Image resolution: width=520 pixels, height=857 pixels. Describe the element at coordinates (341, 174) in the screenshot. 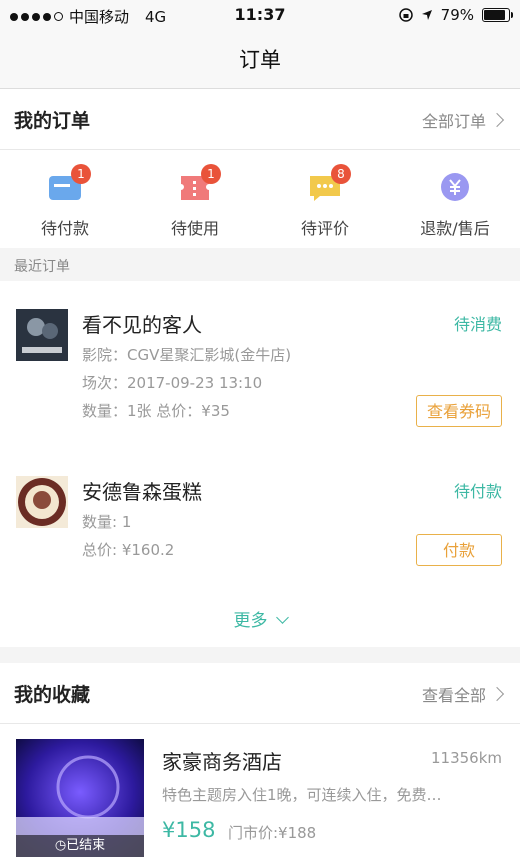

I see `badge-count: 8` at that location.